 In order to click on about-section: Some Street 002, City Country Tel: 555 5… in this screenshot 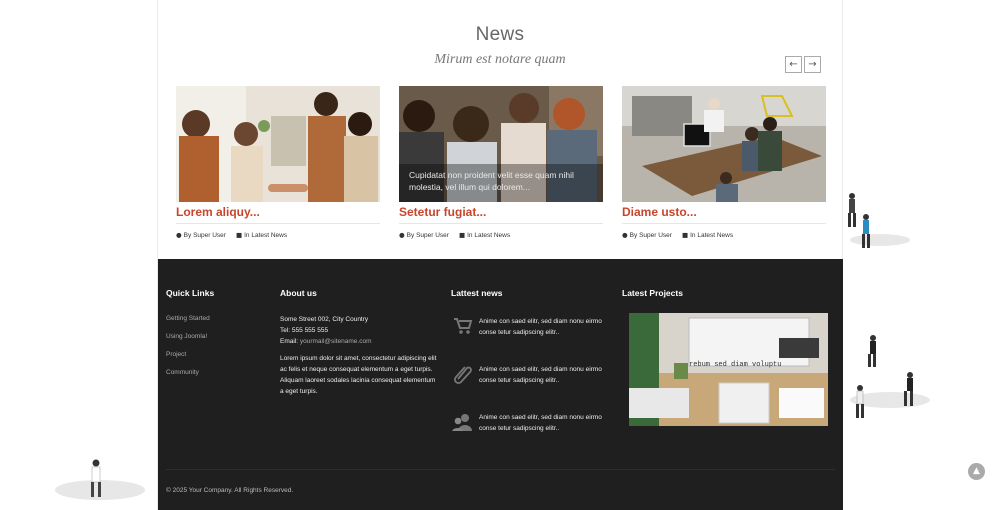, I will do `click(360, 358)`.